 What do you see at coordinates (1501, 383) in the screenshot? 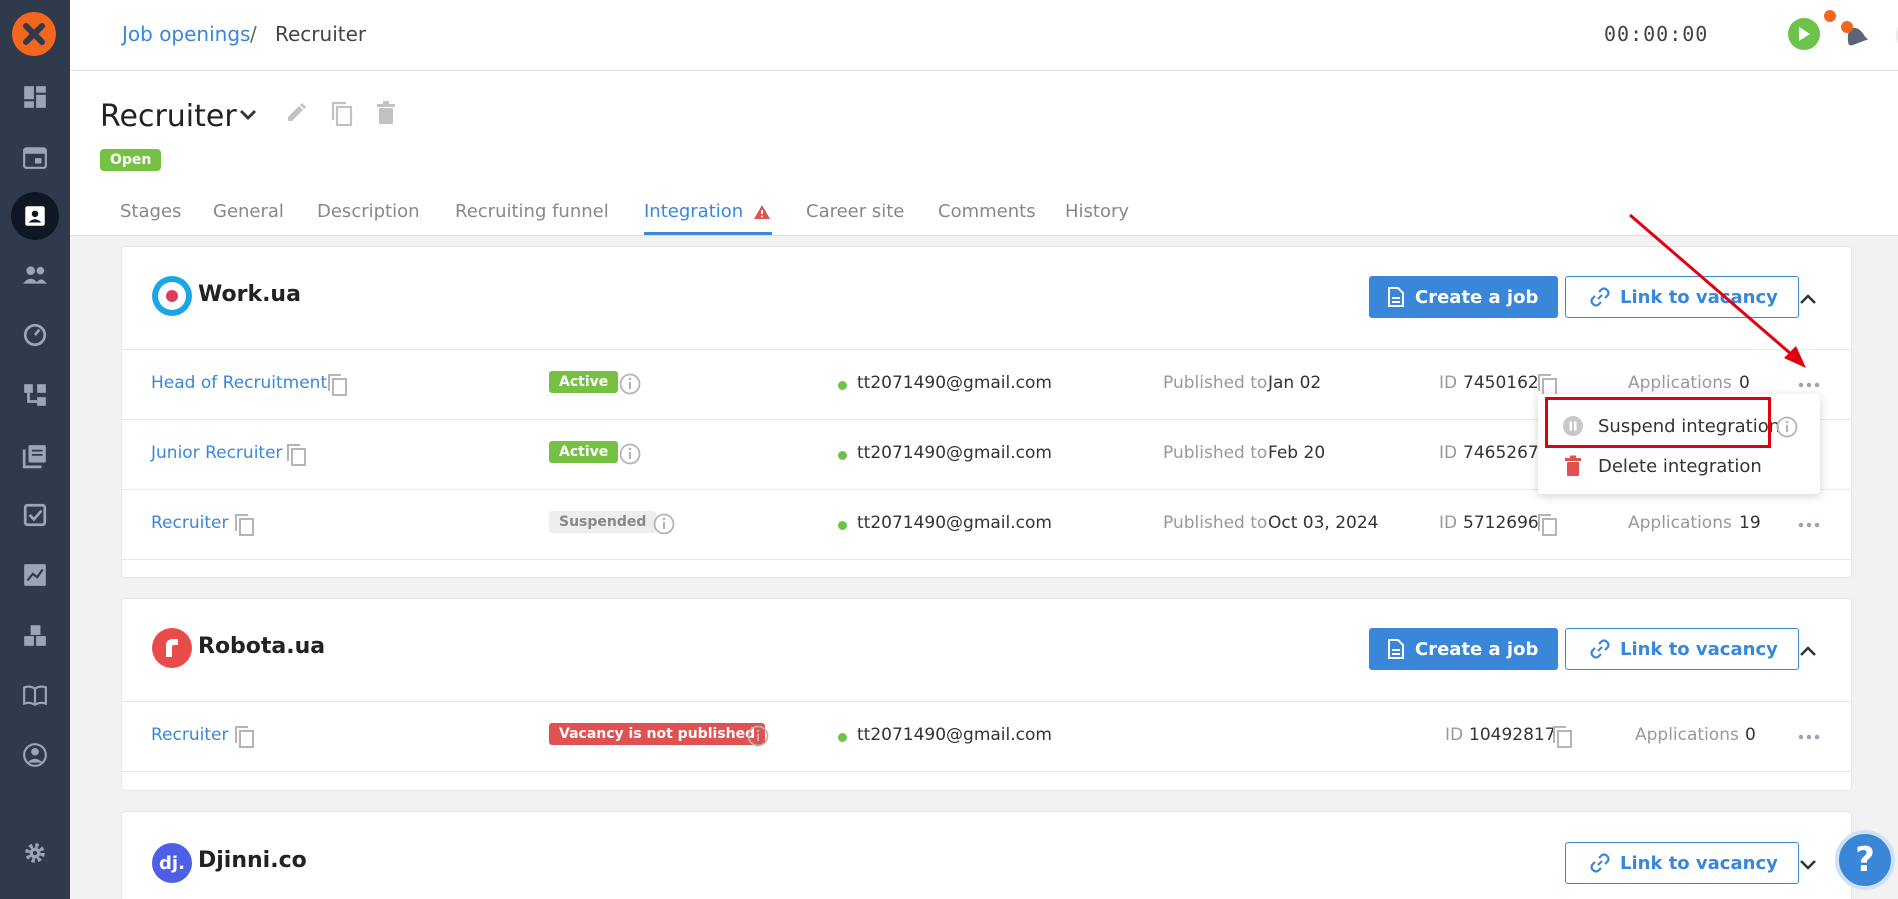
I see `external-id: 7450162` at bounding box center [1501, 383].